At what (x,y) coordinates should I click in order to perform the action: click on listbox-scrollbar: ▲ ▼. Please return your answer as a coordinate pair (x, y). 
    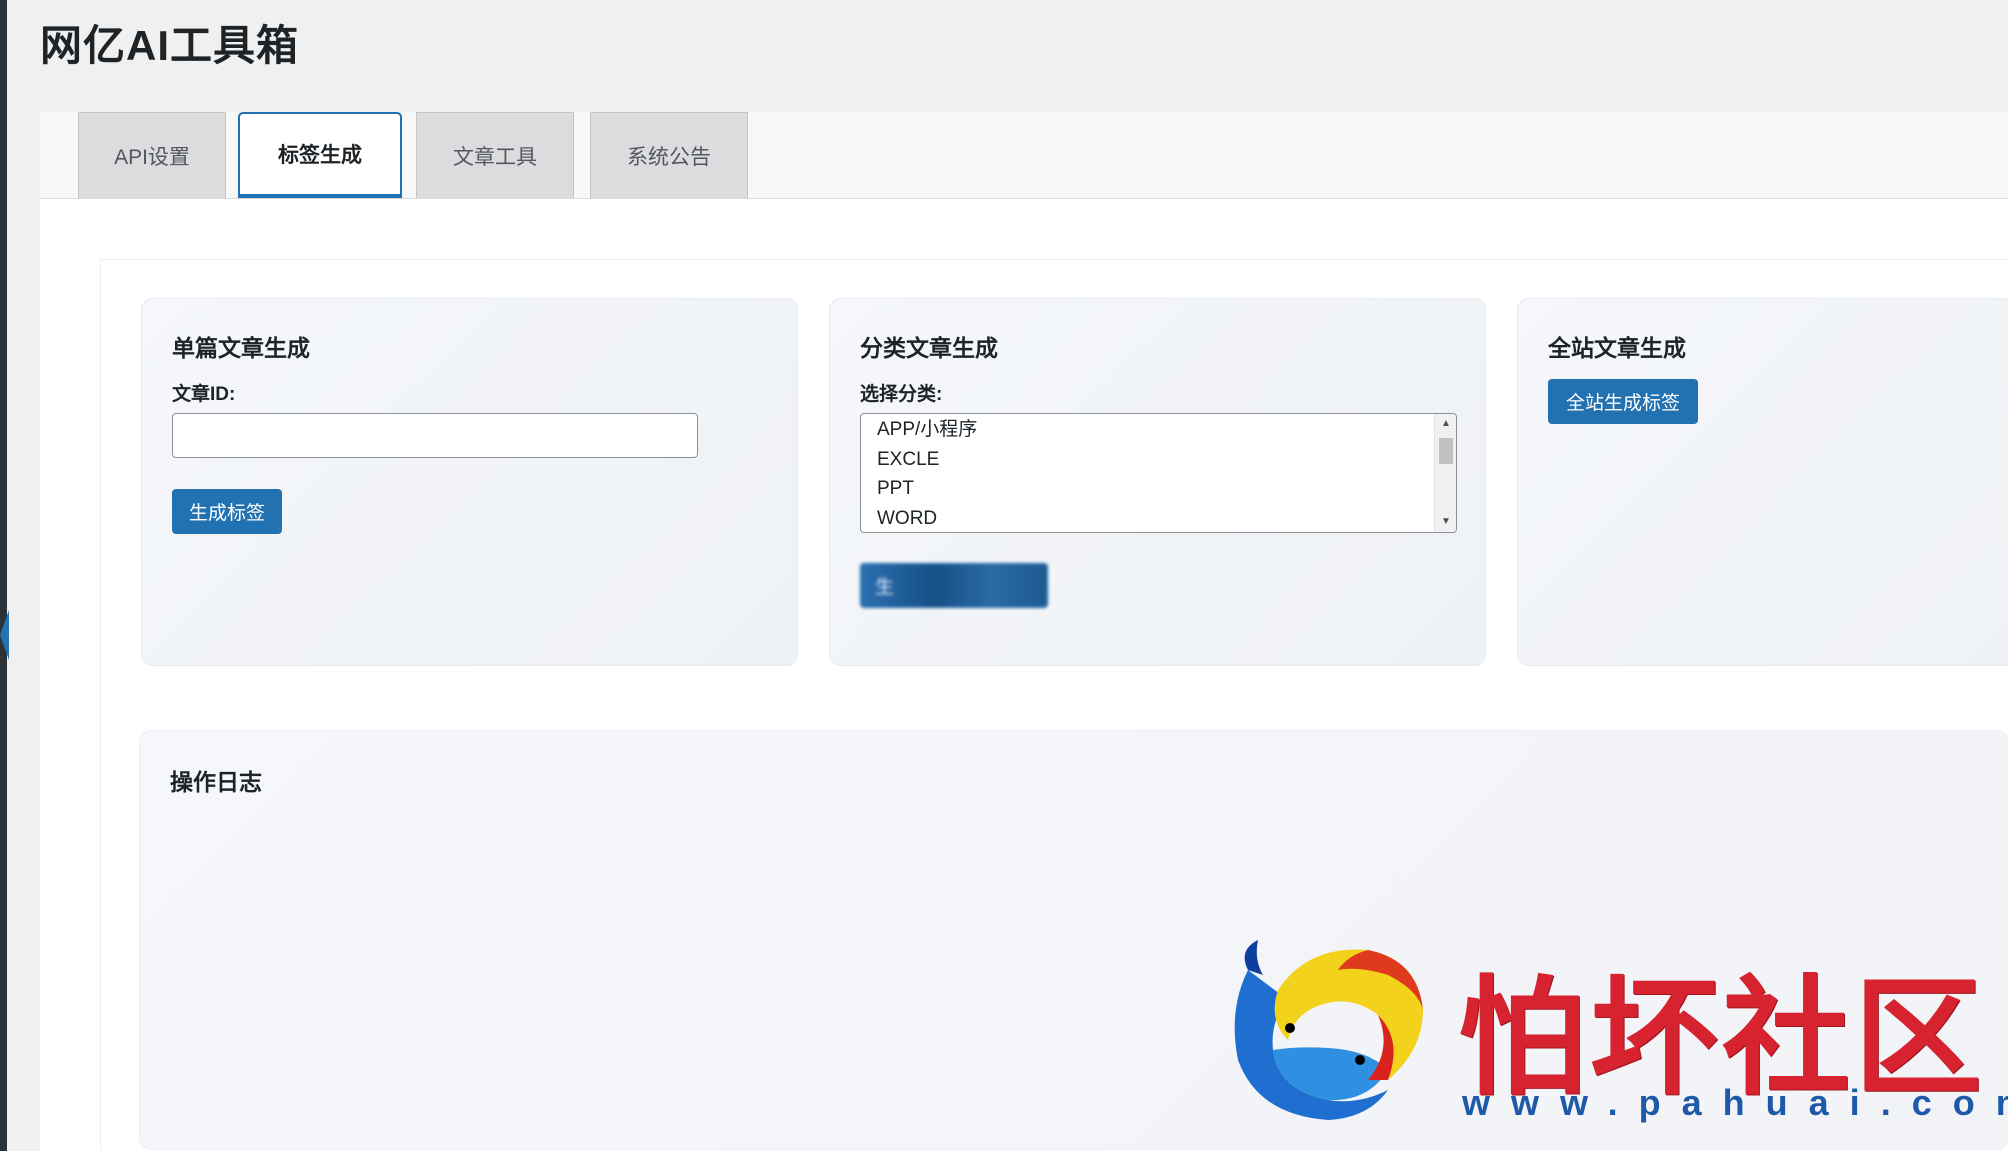
    Looking at the image, I should click on (1445, 473).